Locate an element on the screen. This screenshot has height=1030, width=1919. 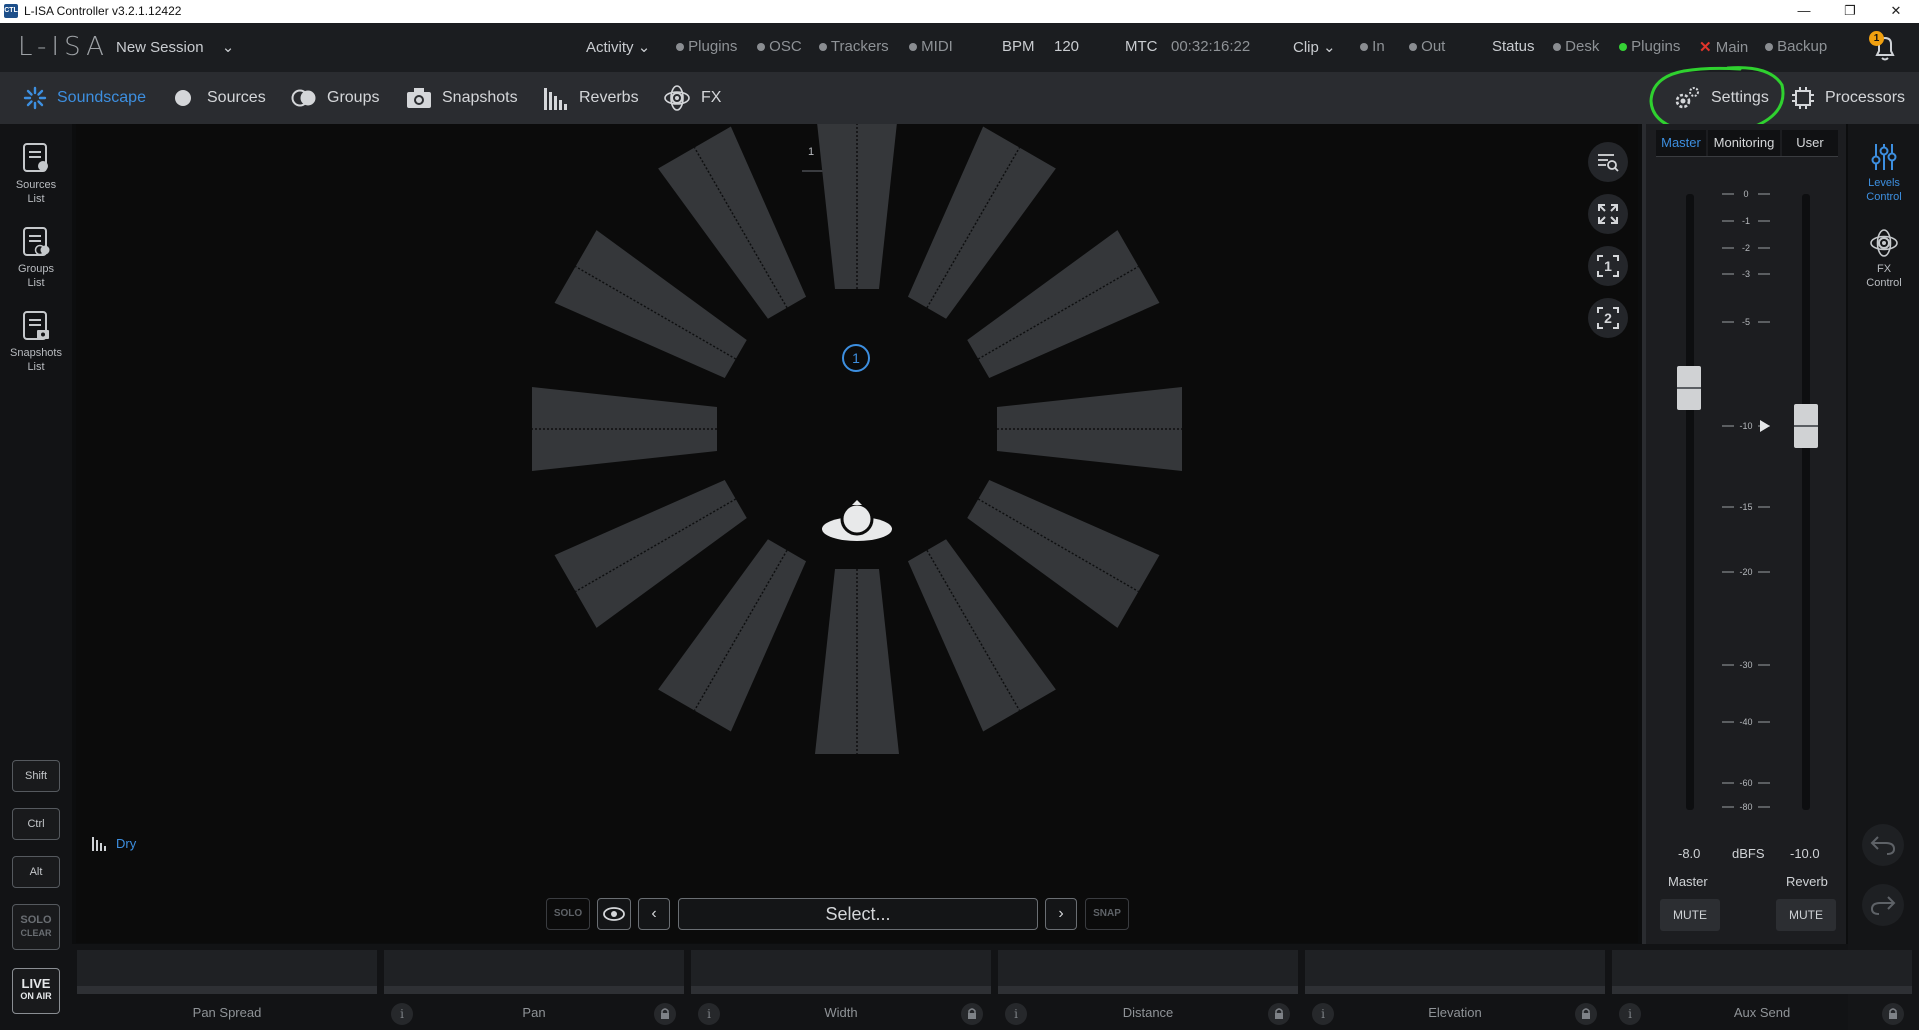
redo-button is located at coordinates (1883, 905).